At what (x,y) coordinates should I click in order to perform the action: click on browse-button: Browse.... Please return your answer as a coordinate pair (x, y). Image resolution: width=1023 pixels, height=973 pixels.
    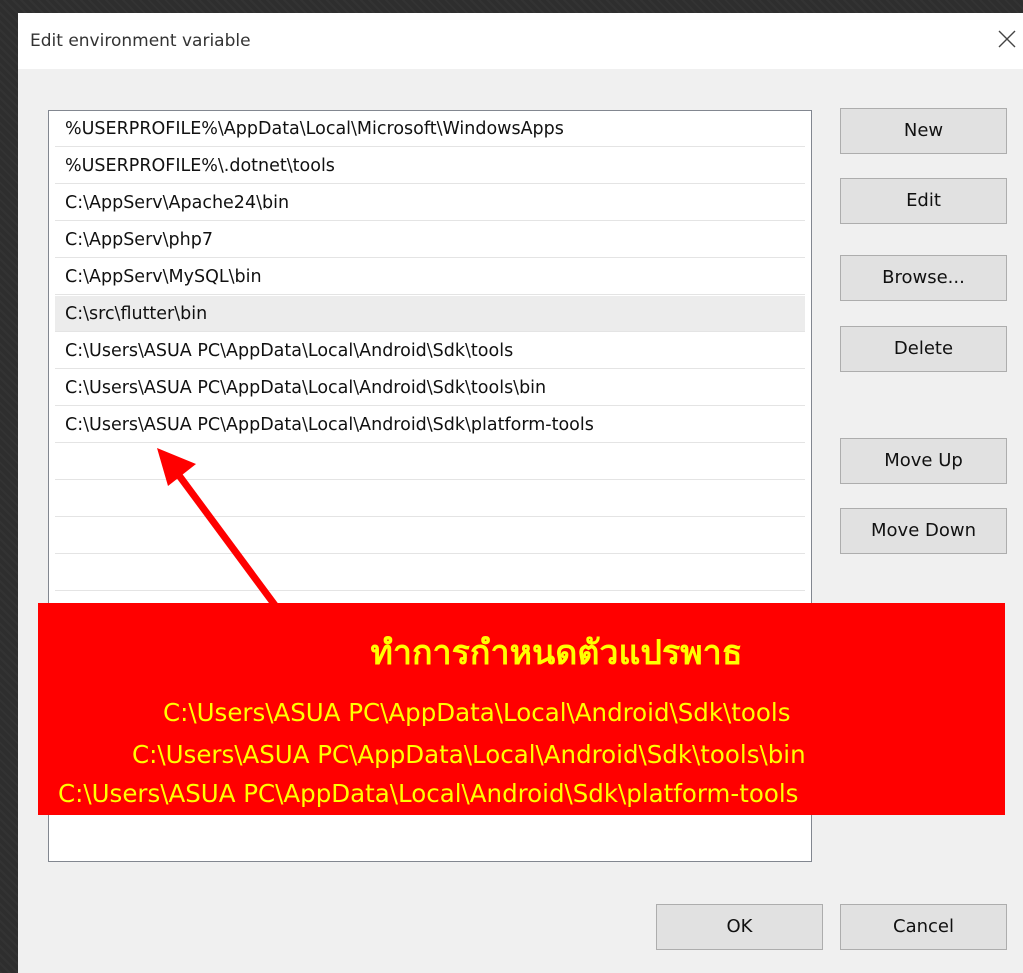
    Looking at the image, I should click on (923, 278).